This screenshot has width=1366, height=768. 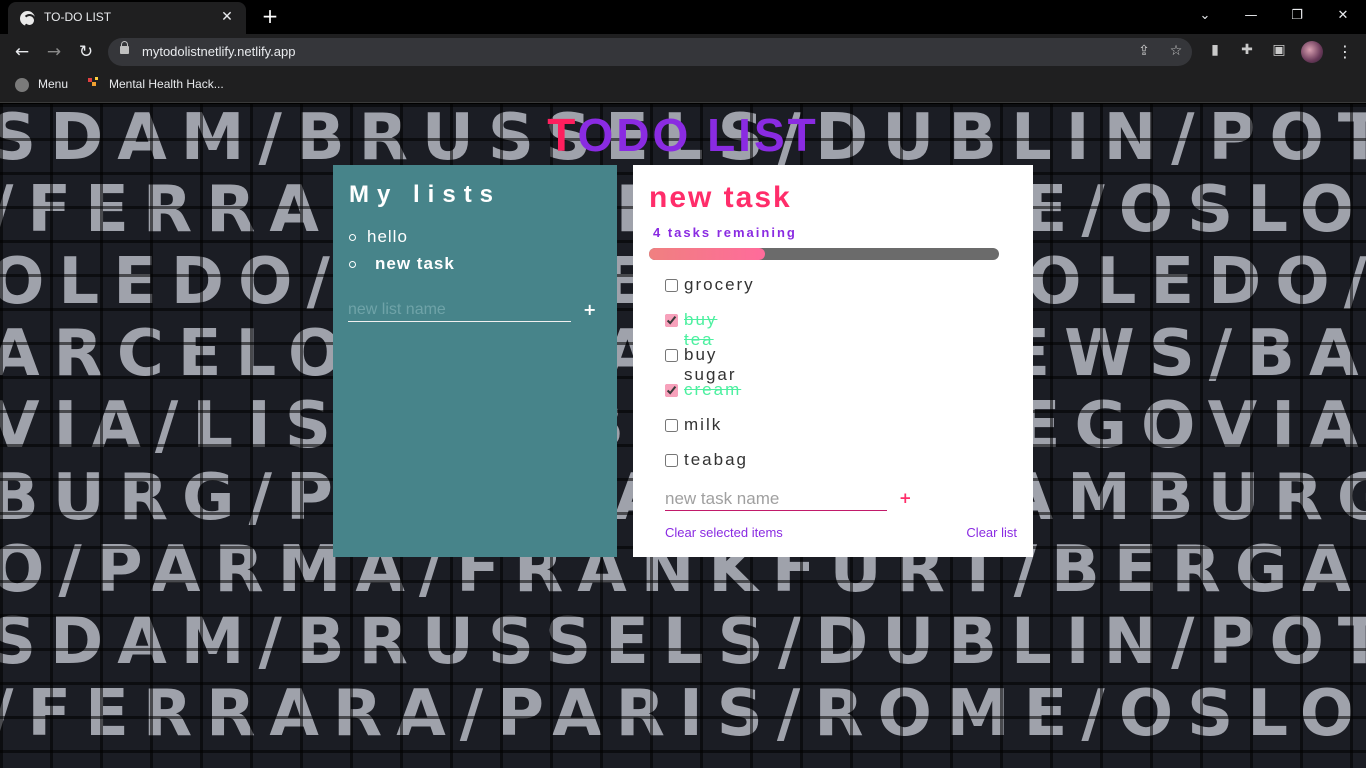 I want to click on bookmark-menu: Menu, so click(x=53, y=84).